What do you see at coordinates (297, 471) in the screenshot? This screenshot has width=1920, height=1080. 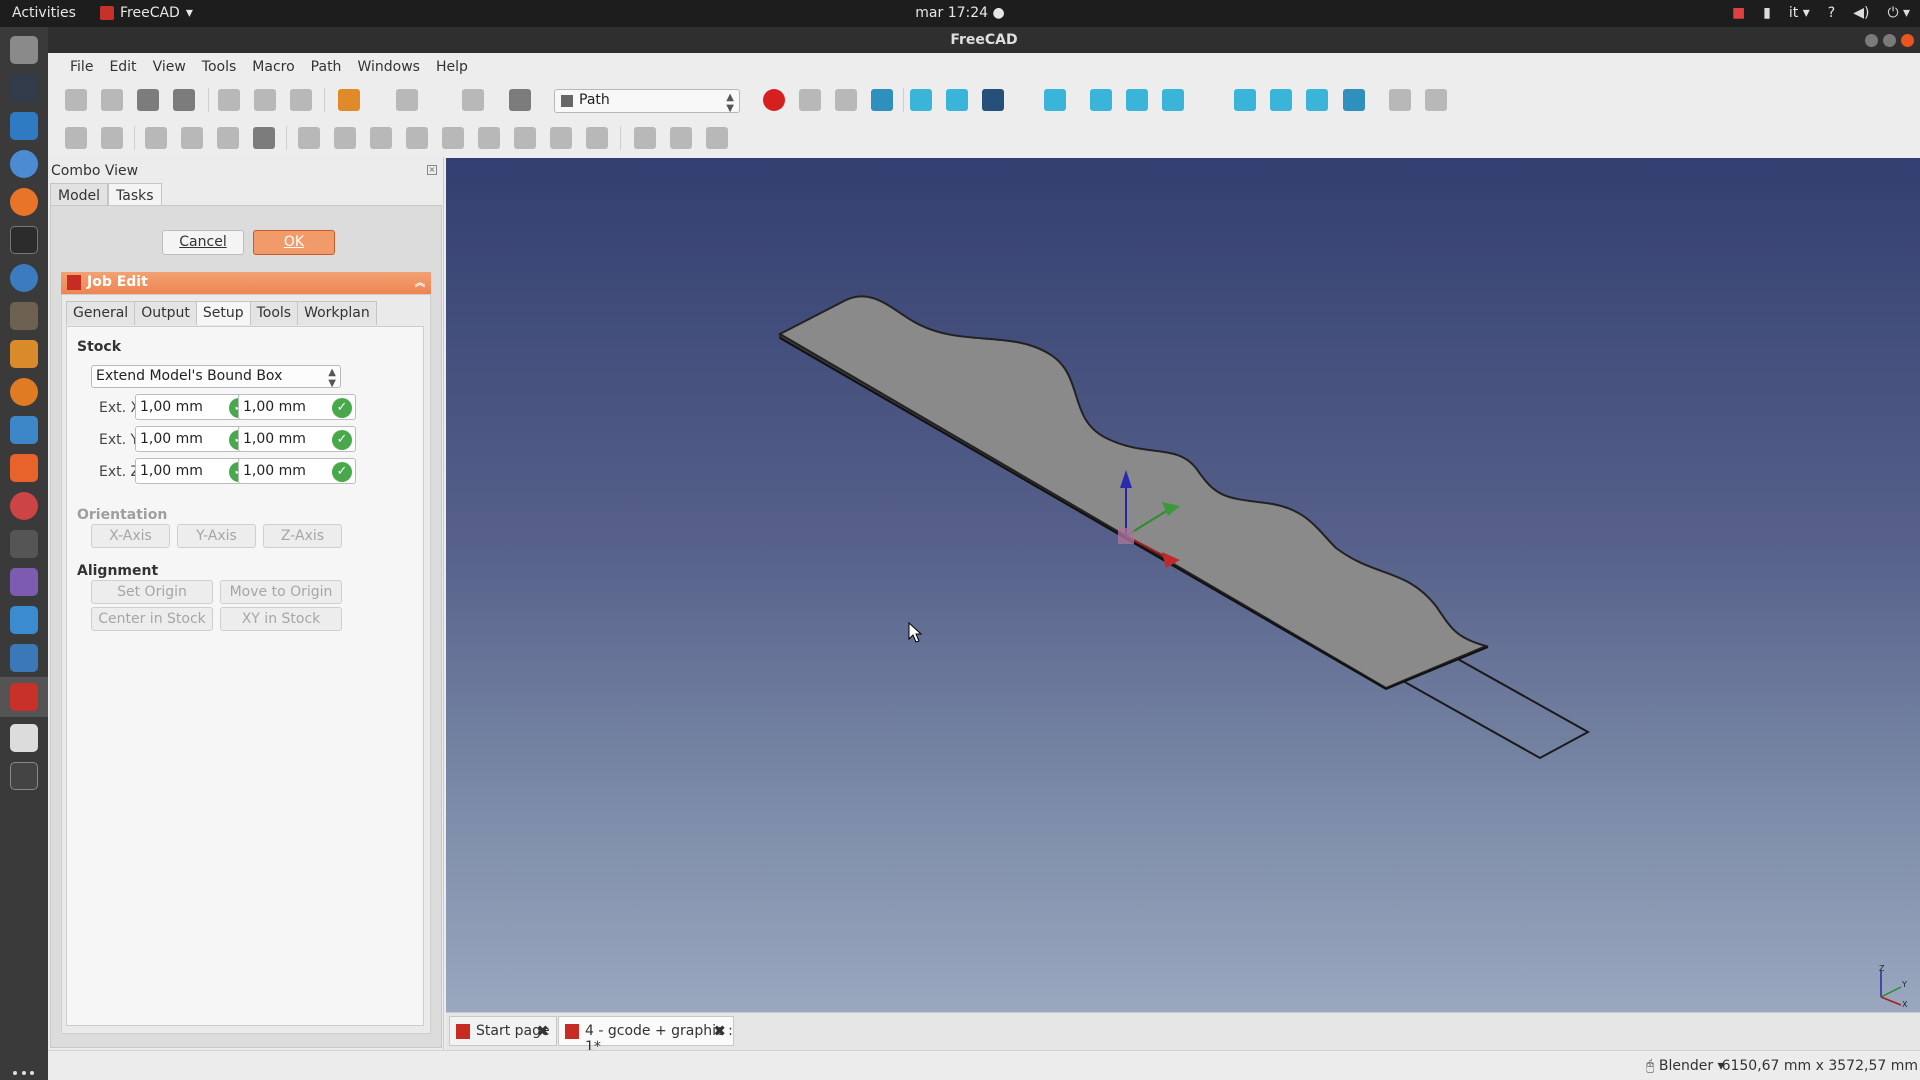 I see `ext-z-pos-field: 1,00 mm ✓` at bounding box center [297, 471].